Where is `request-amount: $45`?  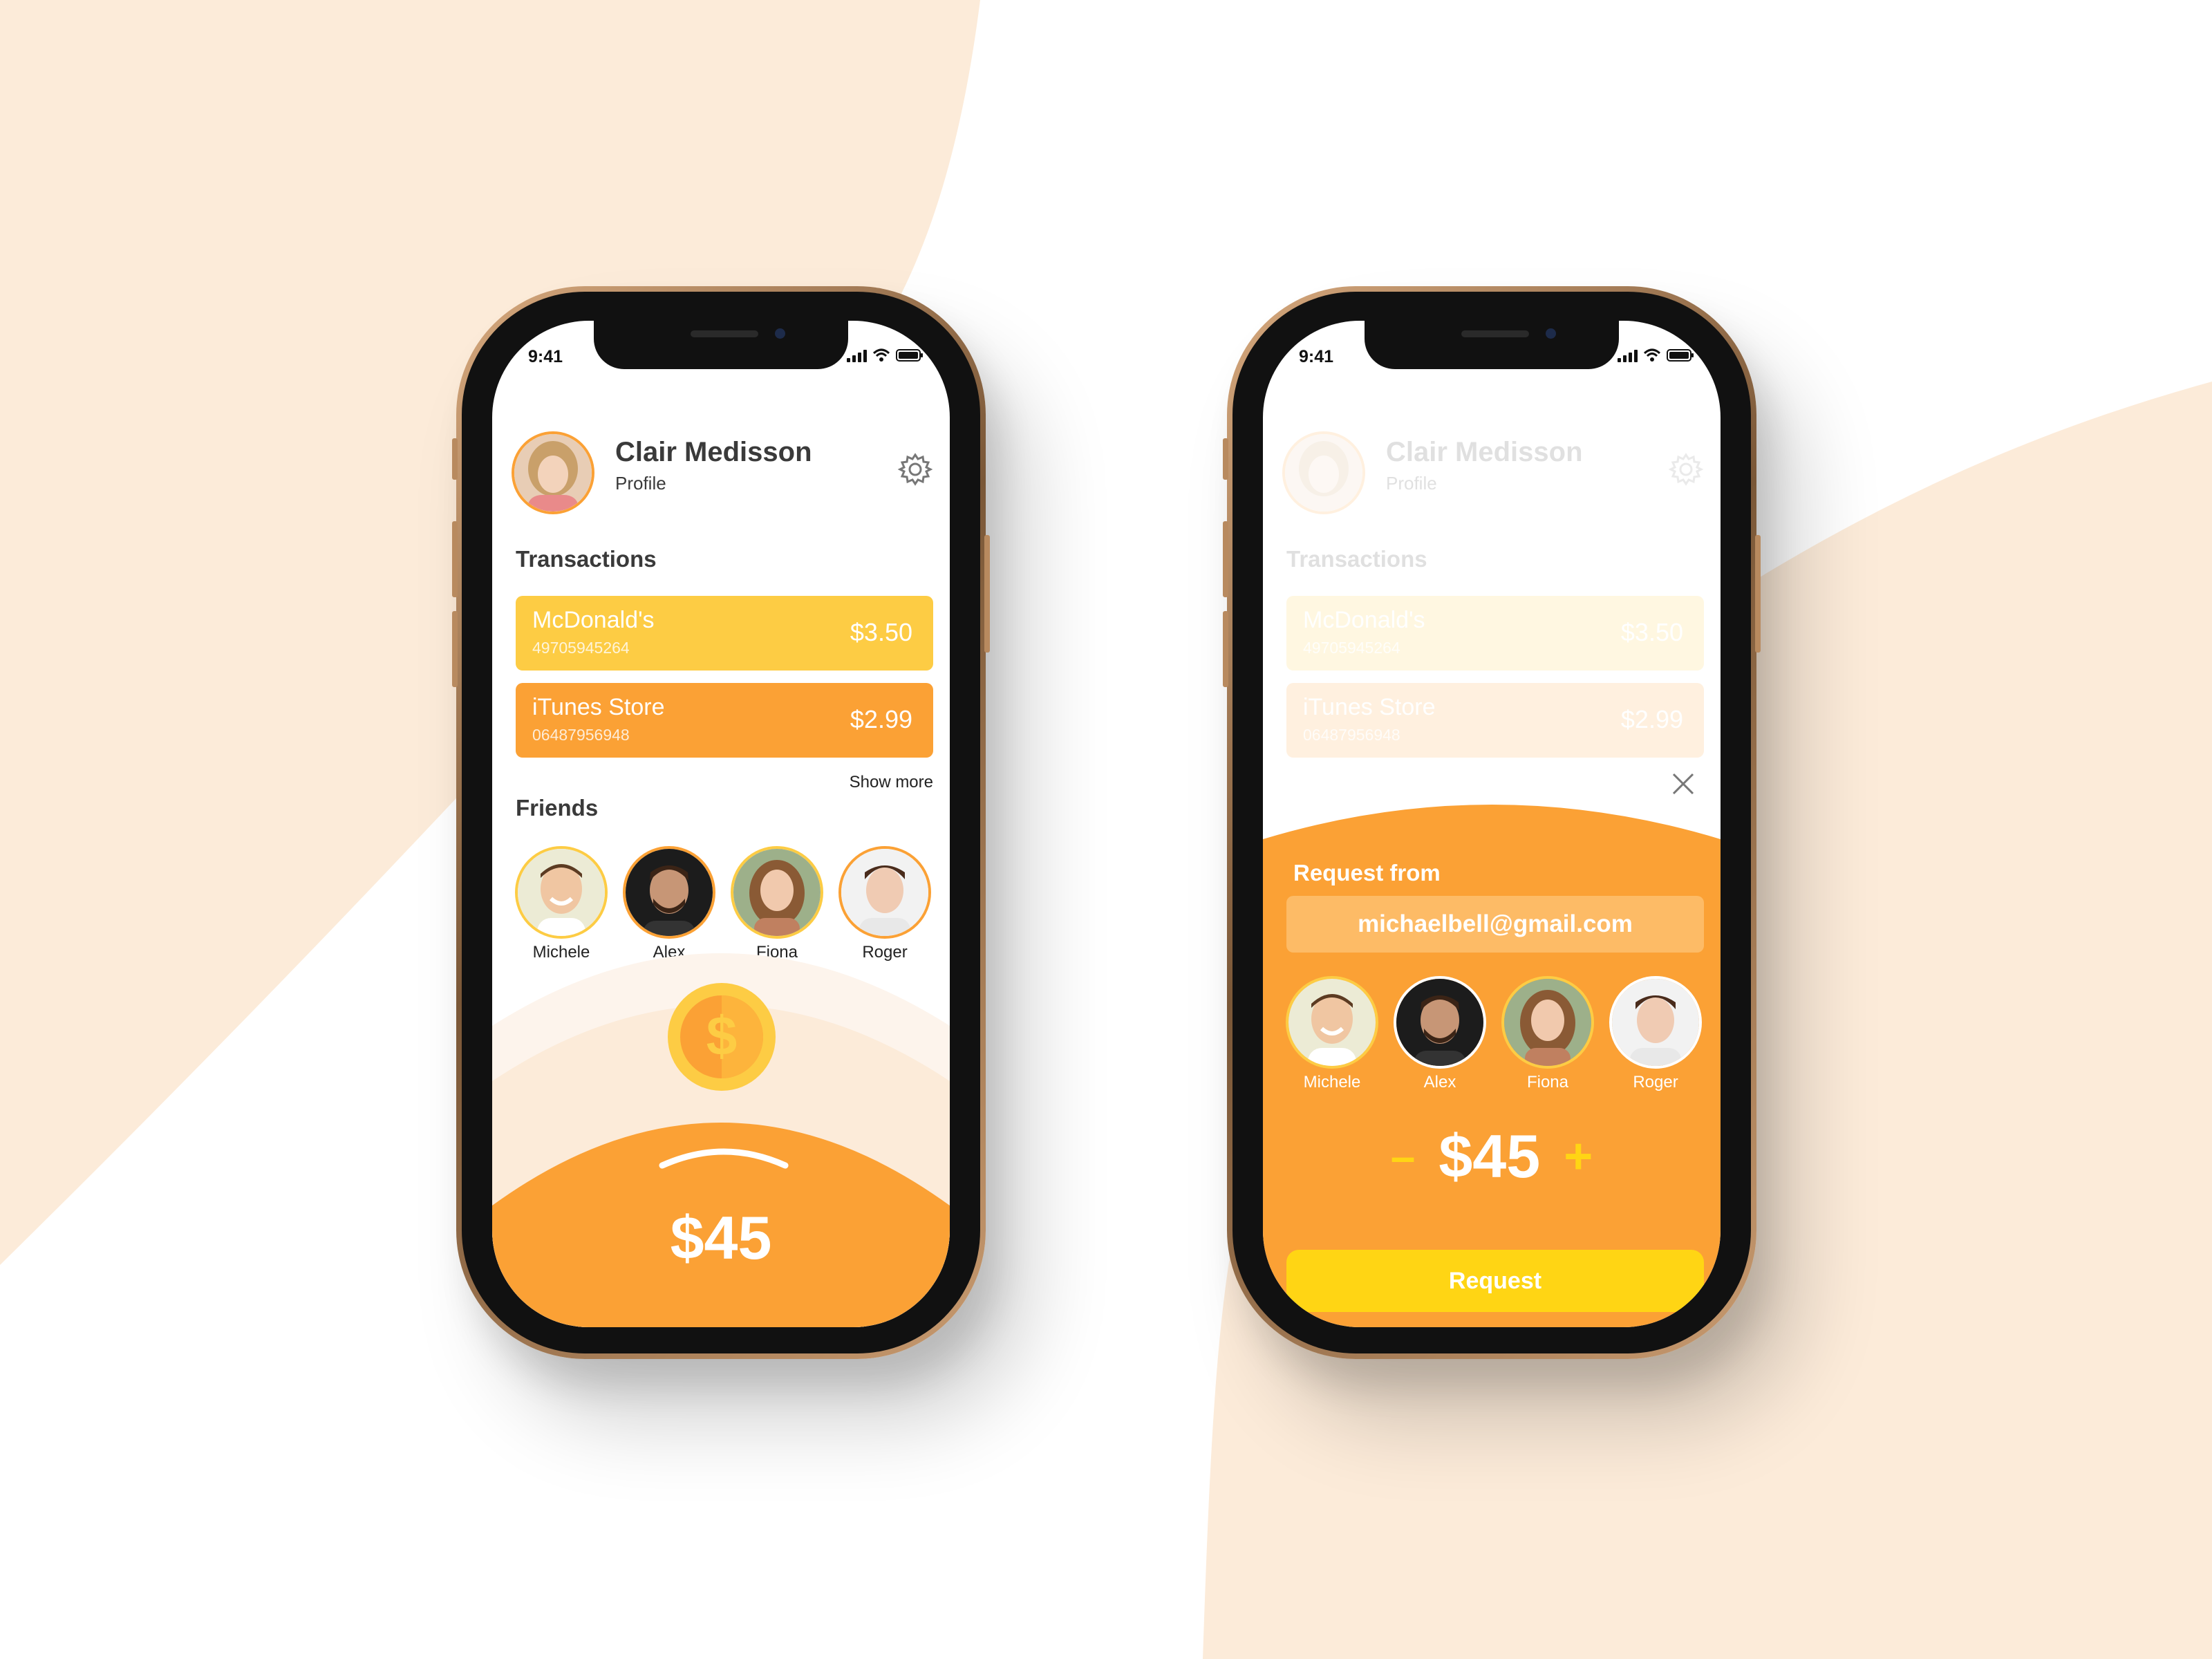
request-amount: $45 is located at coordinates (1489, 1156).